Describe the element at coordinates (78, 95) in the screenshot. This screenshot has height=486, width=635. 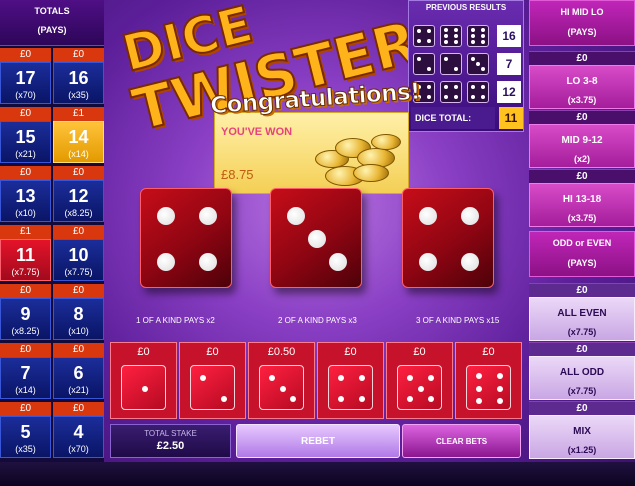
I see `total-bet-pays: (x35)` at that location.